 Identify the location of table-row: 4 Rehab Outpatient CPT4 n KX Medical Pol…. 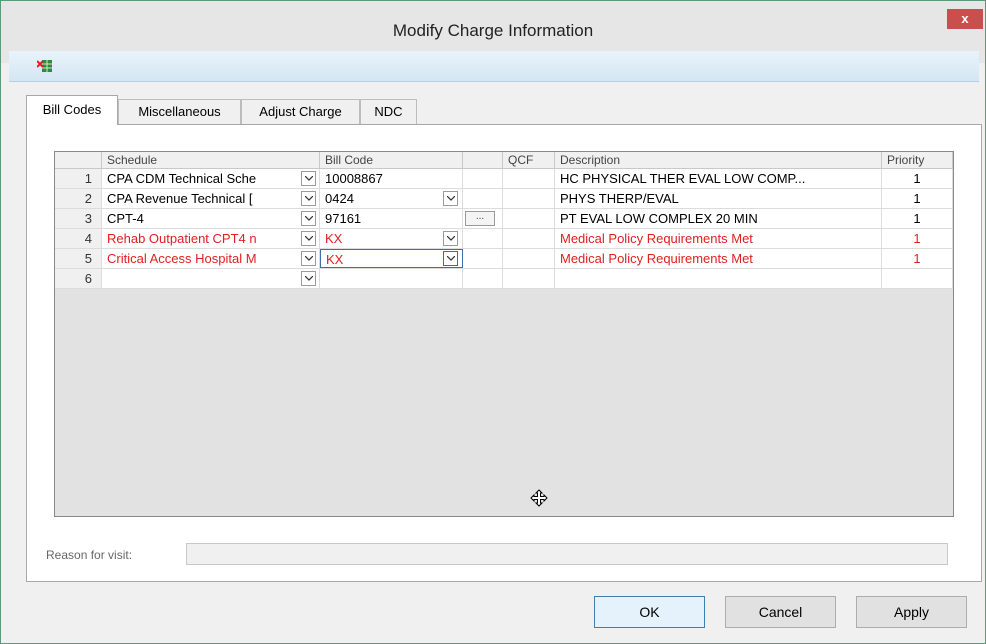
(504, 239).